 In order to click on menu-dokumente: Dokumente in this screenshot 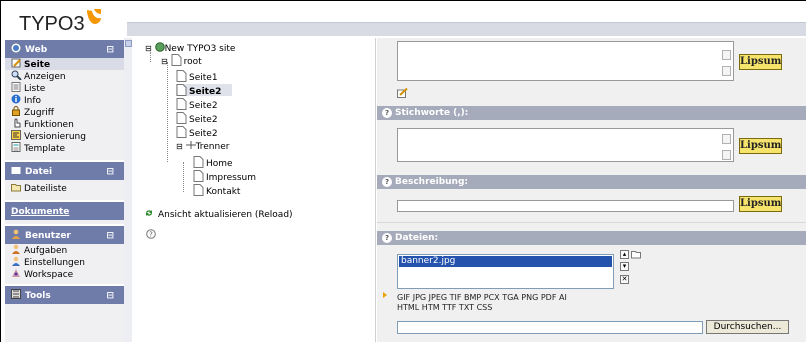, I will do `click(64, 210)`.